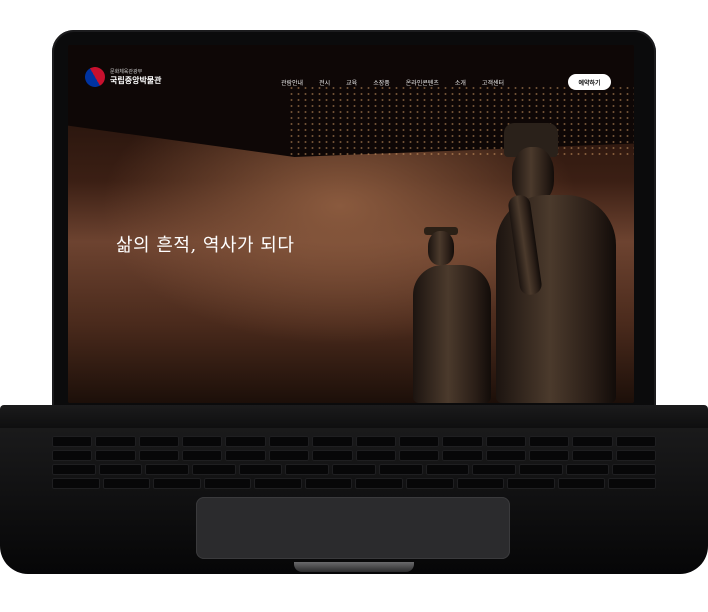 The width and height of the screenshot is (708, 612). Describe the element at coordinates (452, 334) in the screenshot. I see `small-statue-body` at that location.